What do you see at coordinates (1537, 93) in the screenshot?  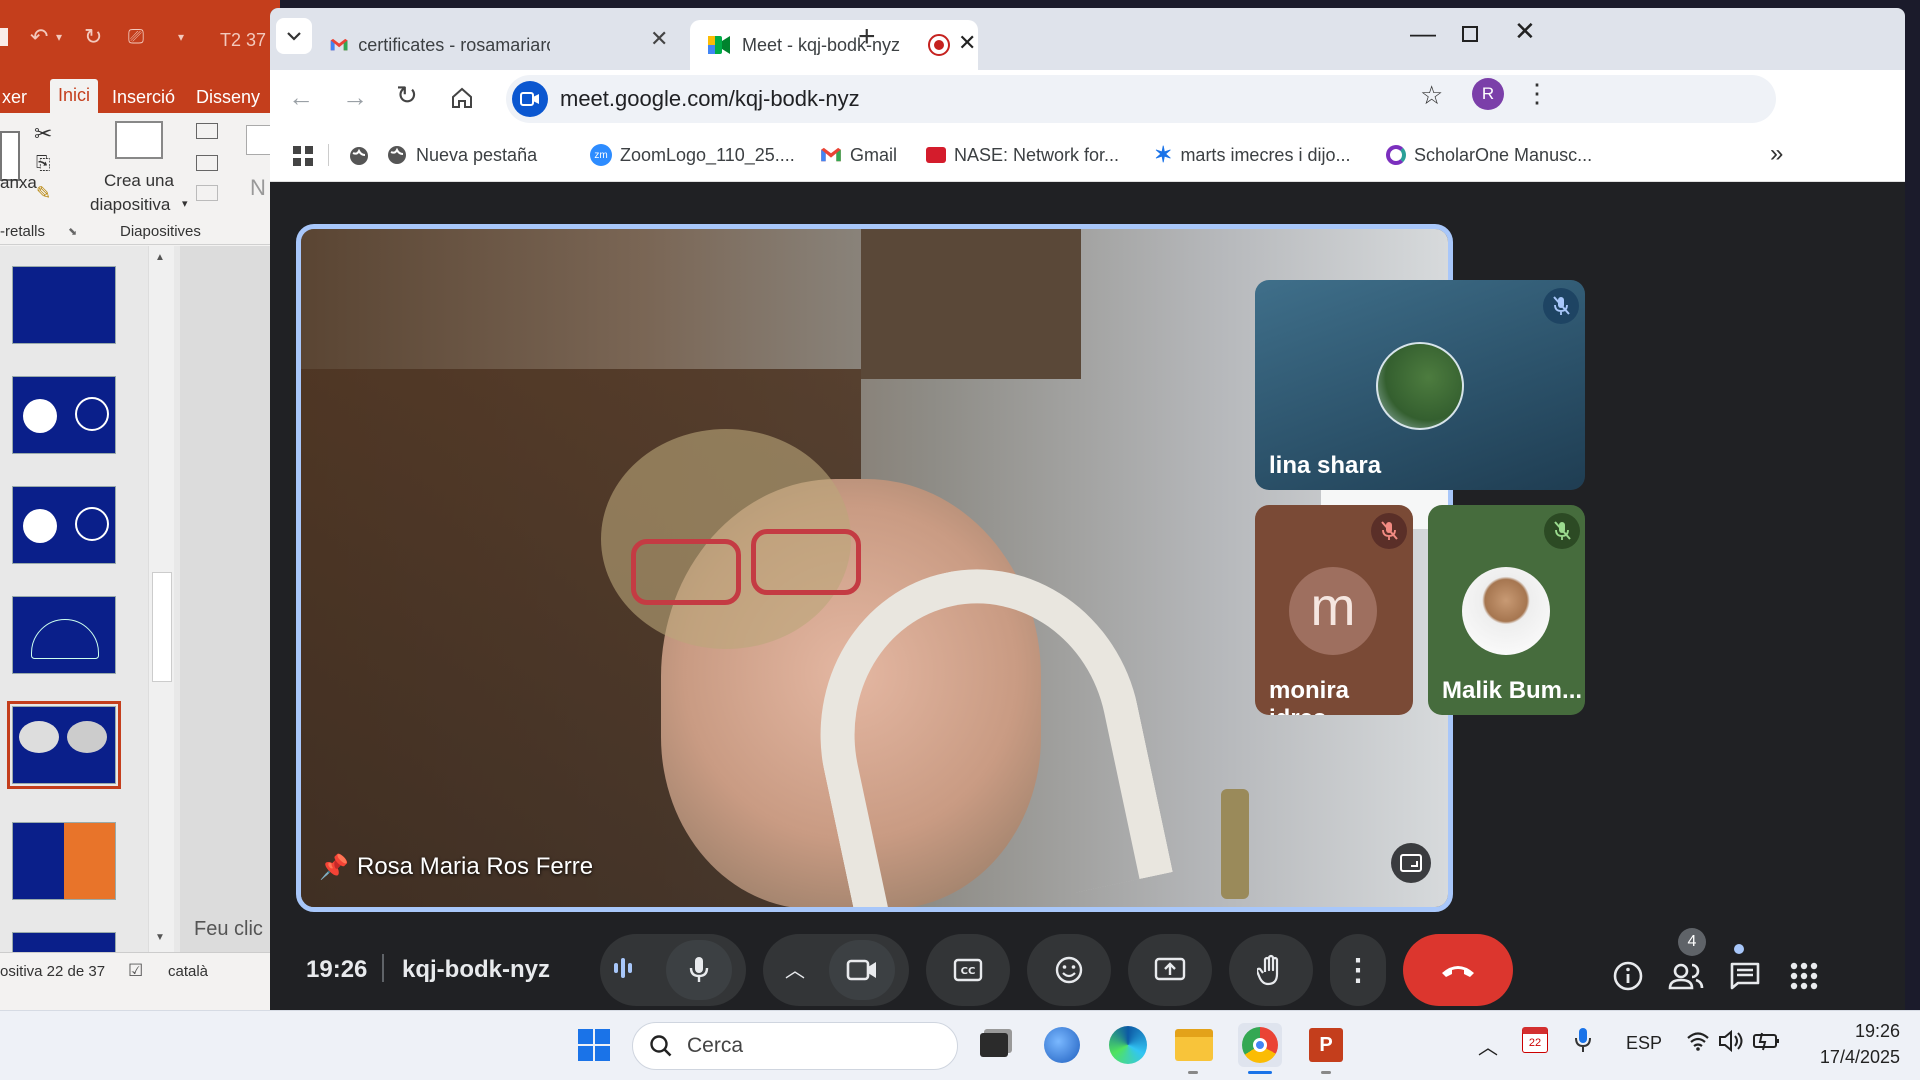 I see `chrome-menu-icon: ⋮` at bounding box center [1537, 93].